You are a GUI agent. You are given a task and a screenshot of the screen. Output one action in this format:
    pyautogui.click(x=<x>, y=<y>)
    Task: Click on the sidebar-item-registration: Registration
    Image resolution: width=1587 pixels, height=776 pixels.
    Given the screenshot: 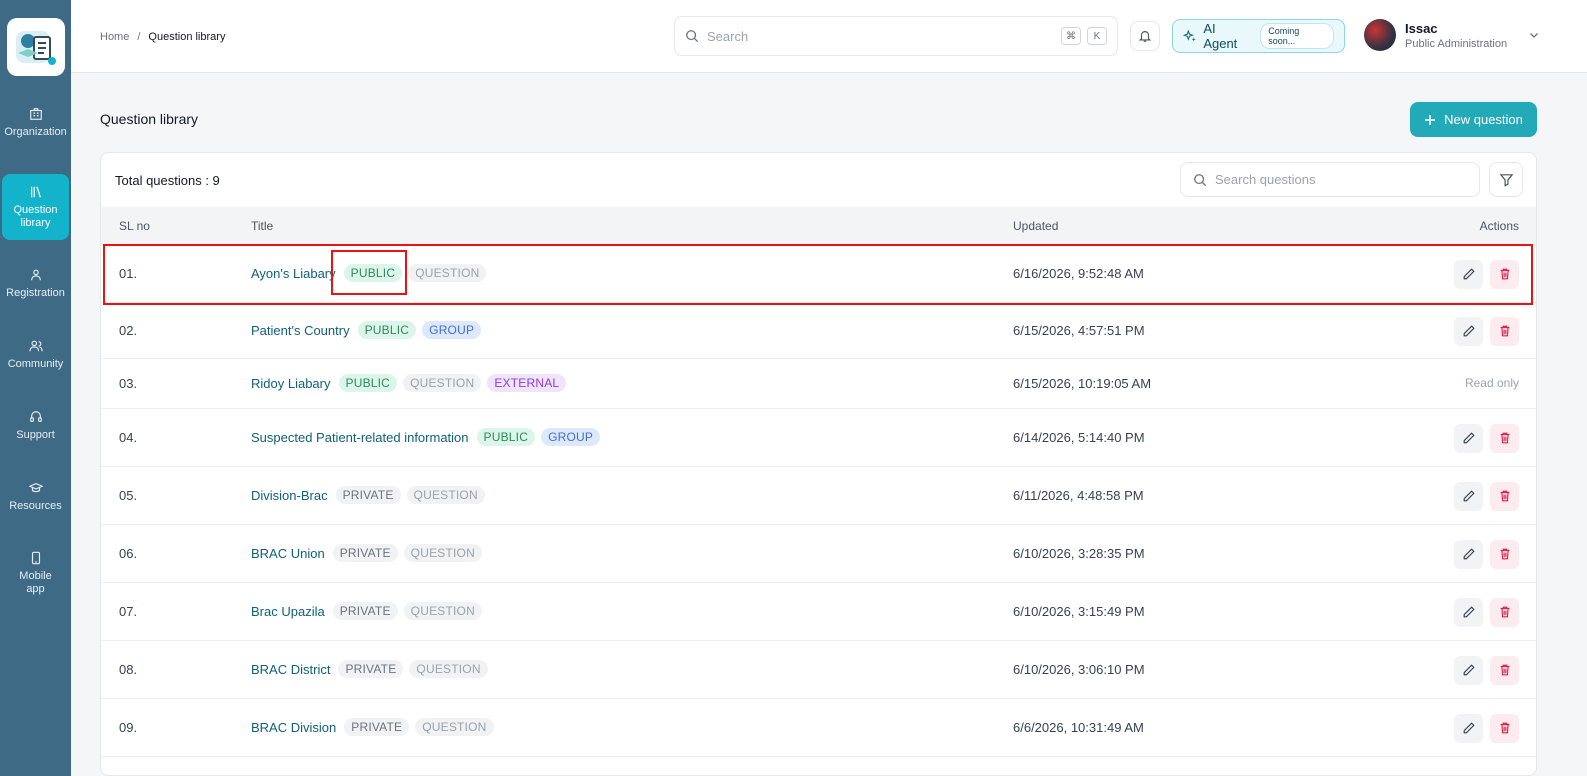 What is the action you would take?
    pyautogui.click(x=35, y=303)
    